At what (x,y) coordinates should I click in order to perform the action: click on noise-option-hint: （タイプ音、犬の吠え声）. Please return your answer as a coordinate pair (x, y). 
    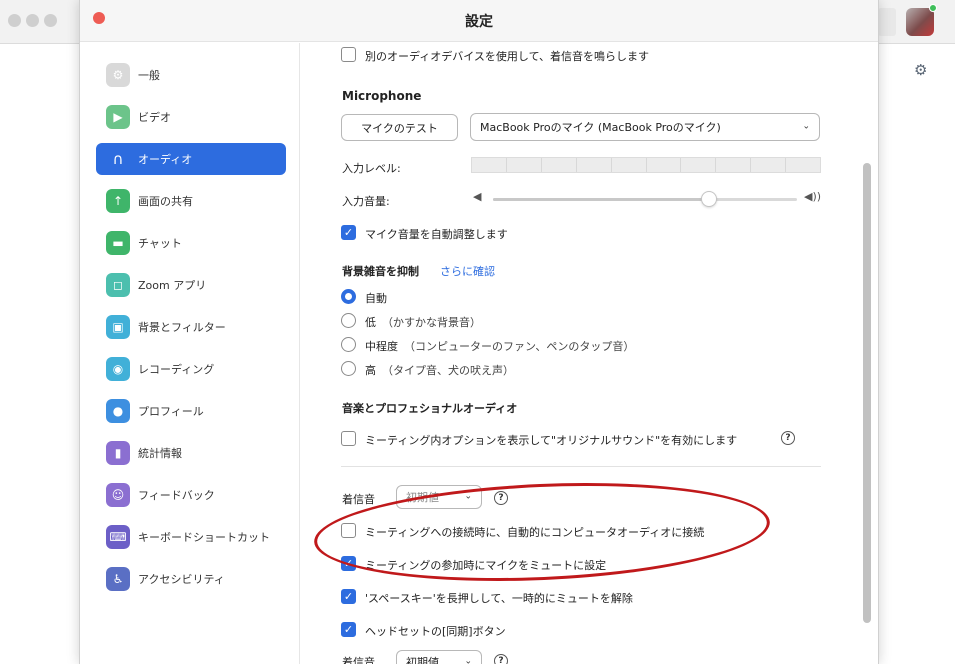
    Looking at the image, I should click on (448, 370).